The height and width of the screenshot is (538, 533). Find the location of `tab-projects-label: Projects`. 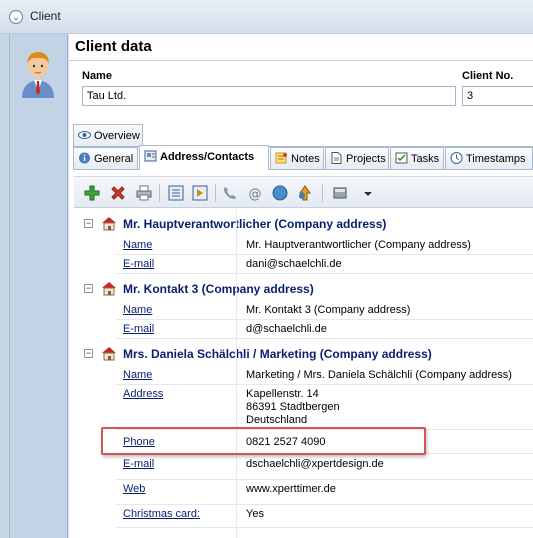

tab-projects-label: Projects is located at coordinates (366, 159).